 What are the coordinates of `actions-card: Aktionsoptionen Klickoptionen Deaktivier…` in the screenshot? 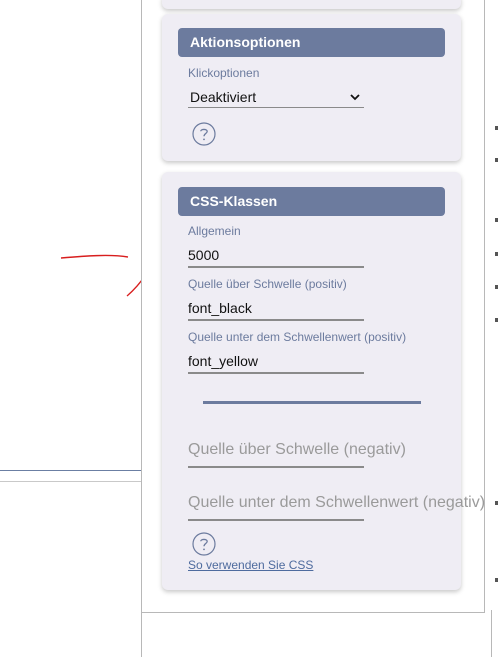 It's located at (311, 87).